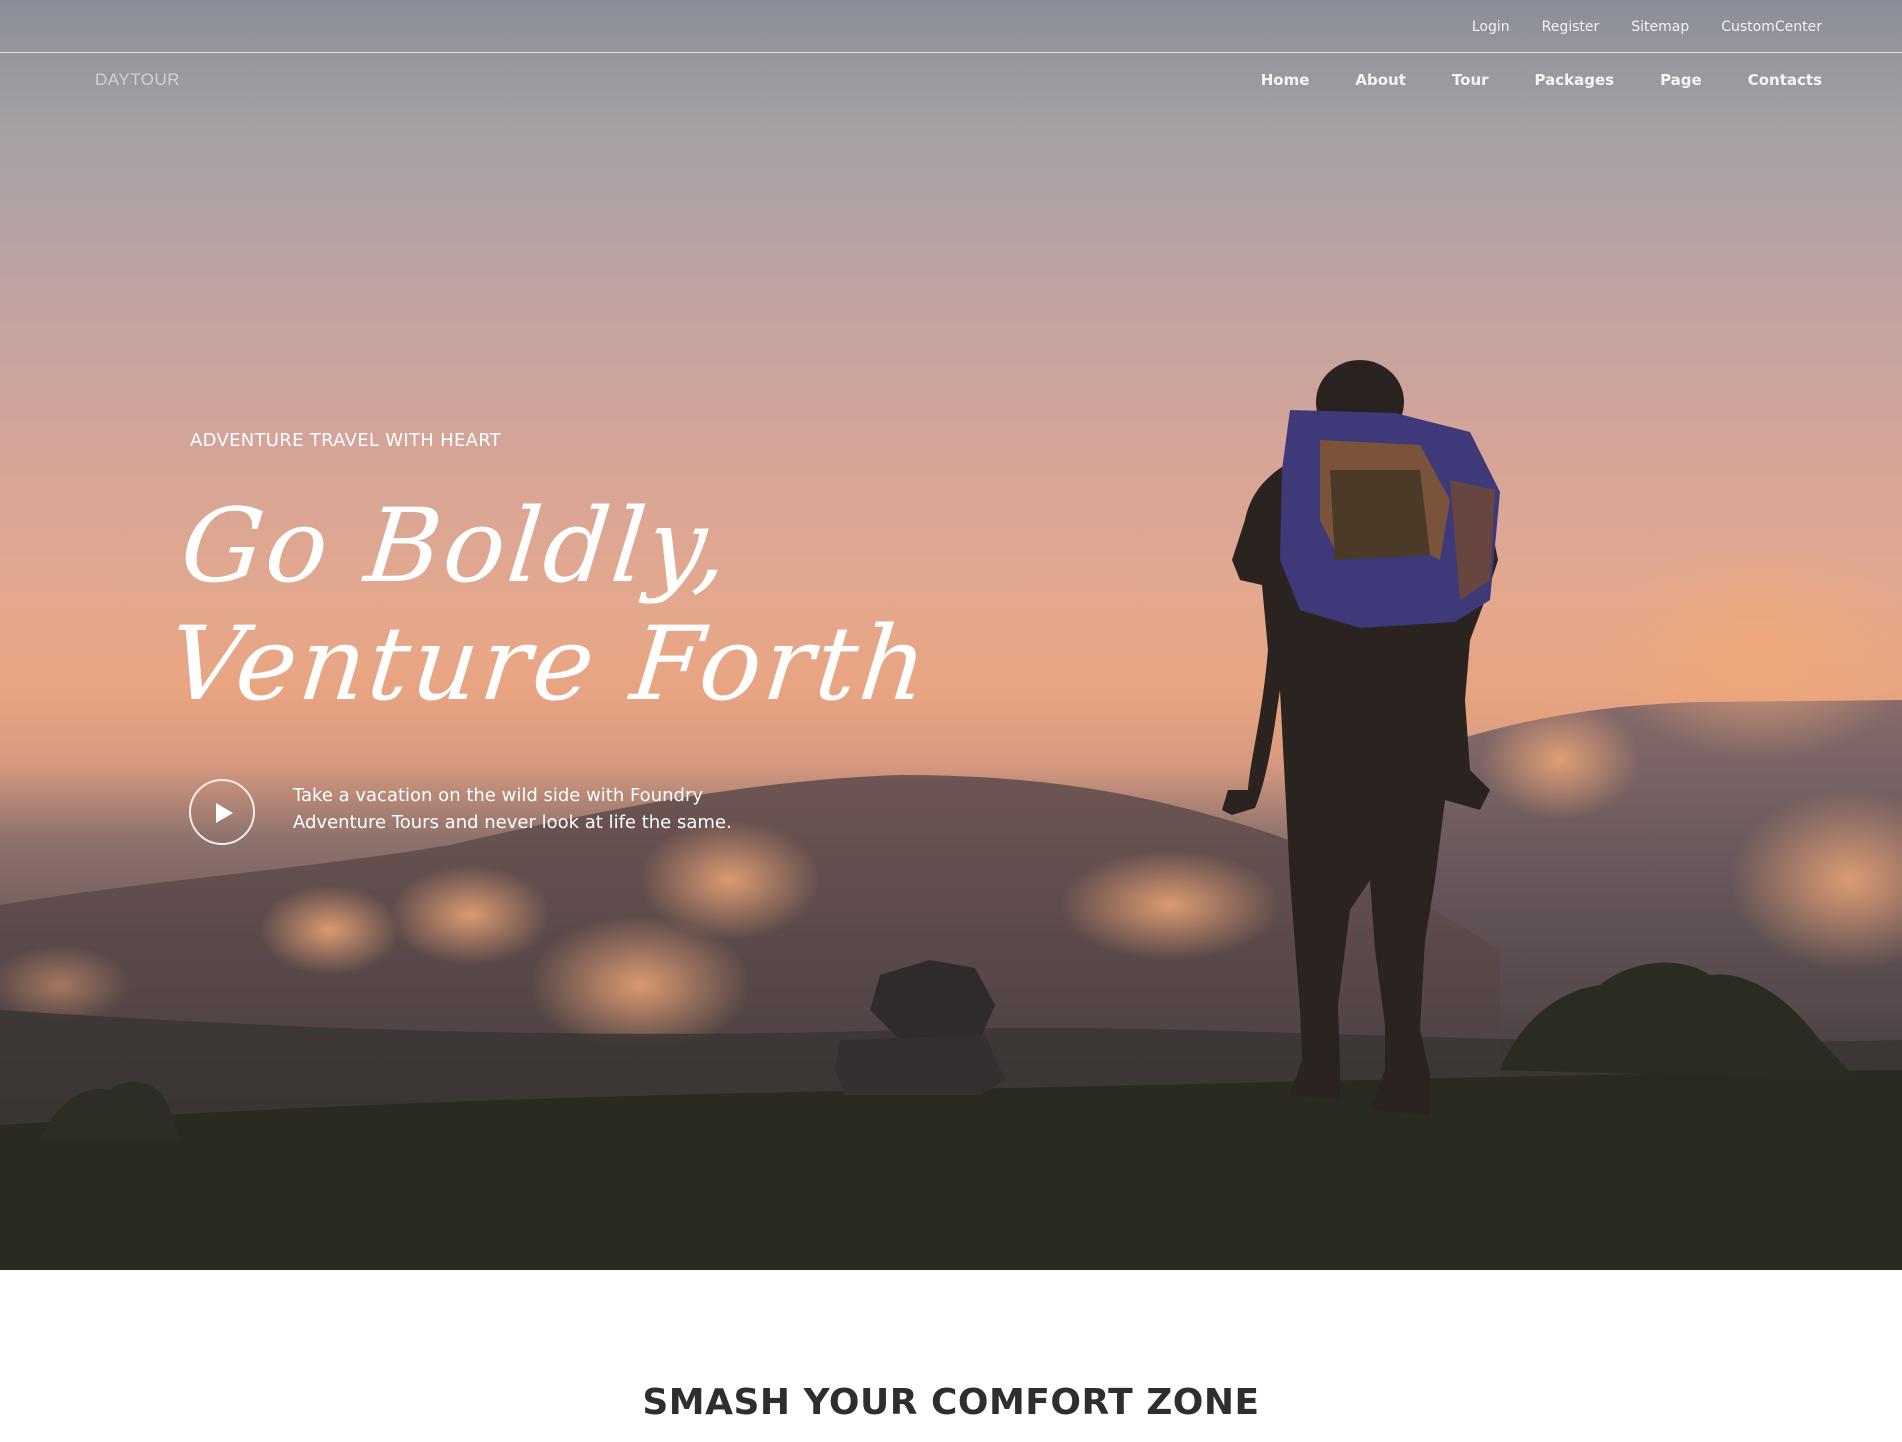 Image resolution: width=1902 pixels, height=1442 pixels. I want to click on utility-bar: Login Register Sitemap CustomCenter, so click(951, 26).